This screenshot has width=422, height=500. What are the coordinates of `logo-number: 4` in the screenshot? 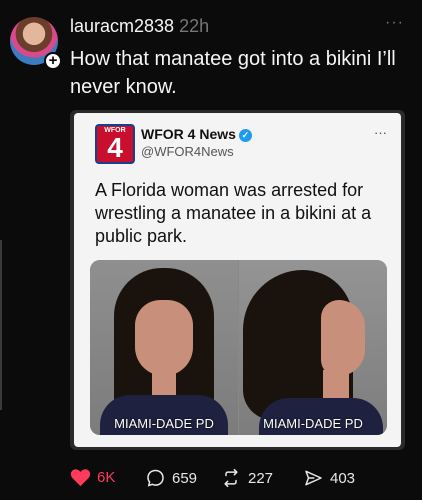 It's located at (115, 147).